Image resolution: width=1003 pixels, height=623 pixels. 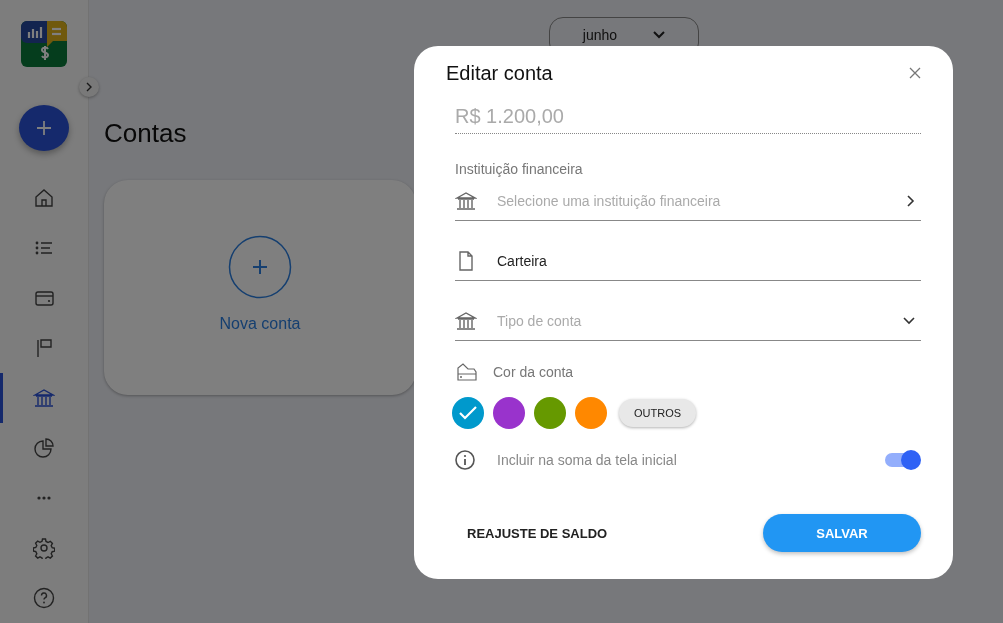 What do you see at coordinates (658, 413) in the screenshot?
I see `more-colors-button: OUTROS` at bounding box center [658, 413].